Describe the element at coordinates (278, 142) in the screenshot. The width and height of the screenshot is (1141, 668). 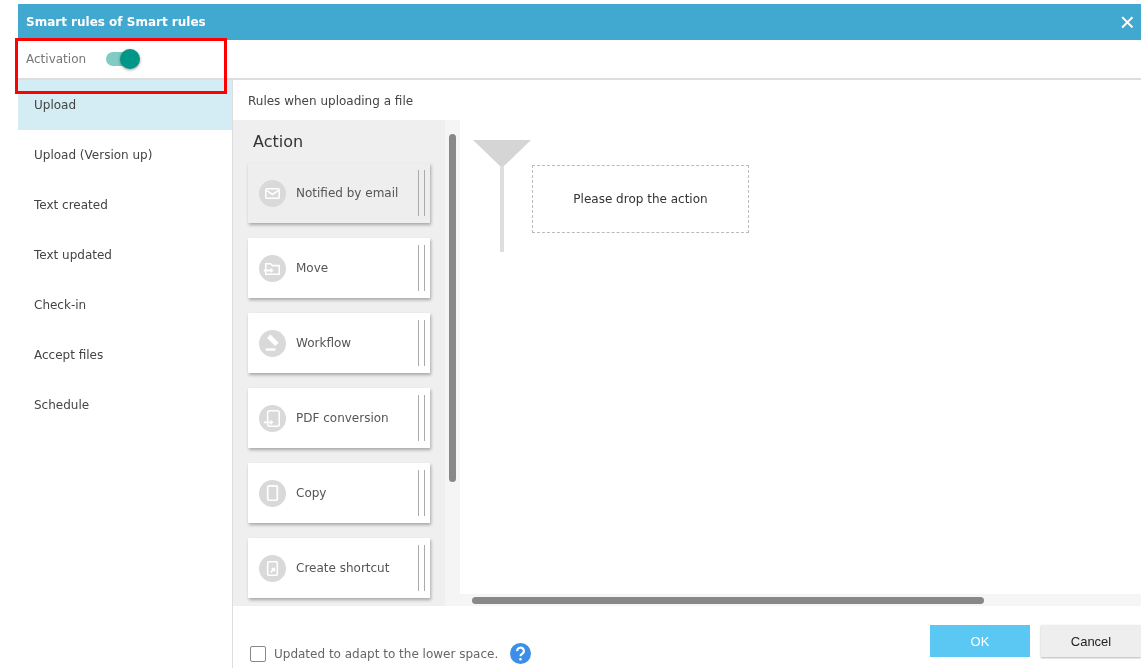
I see `action-title: Action` at that location.